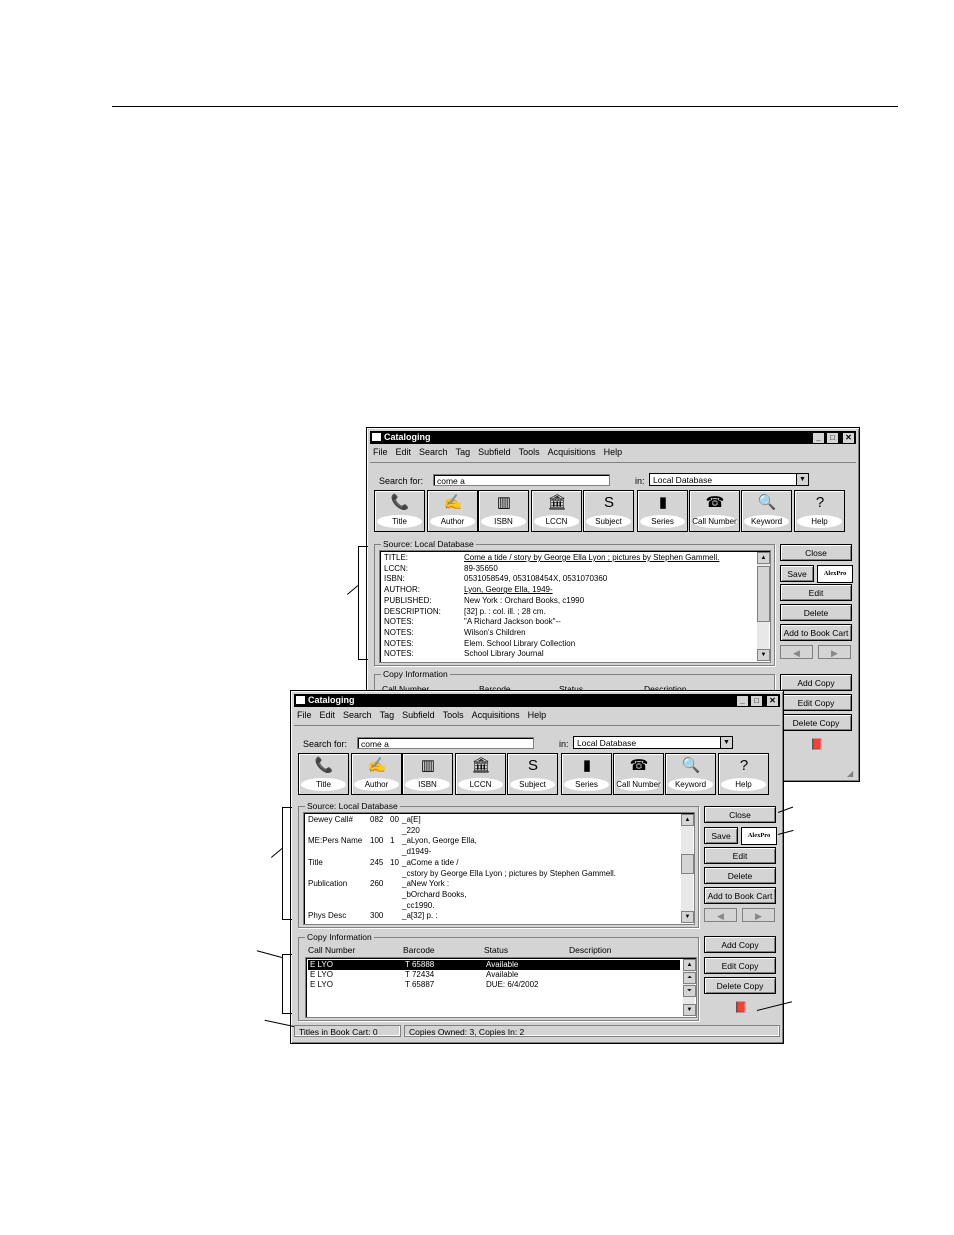 The width and height of the screenshot is (954, 1235). I want to click on marc-scrollbar: ▲ ▼, so click(687, 868).